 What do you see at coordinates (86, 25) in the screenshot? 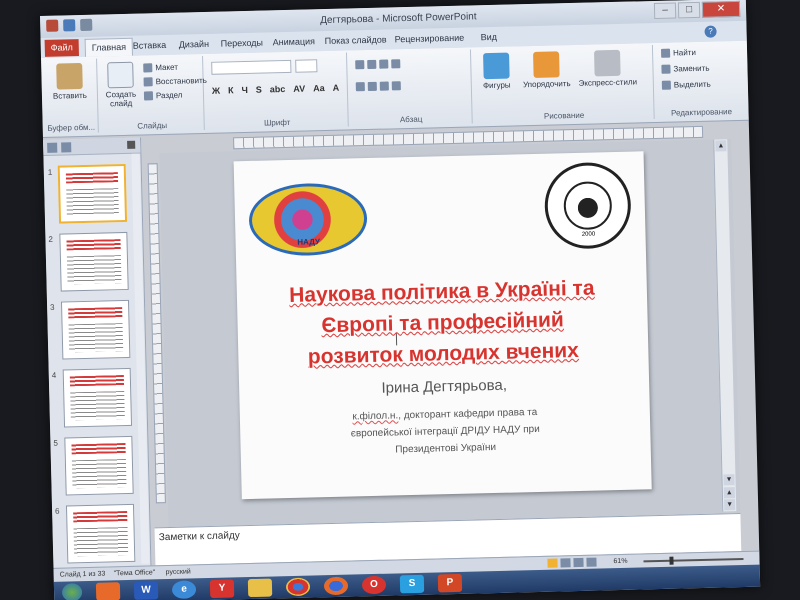
I see `undo-icon` at bounding box center [86, 25].